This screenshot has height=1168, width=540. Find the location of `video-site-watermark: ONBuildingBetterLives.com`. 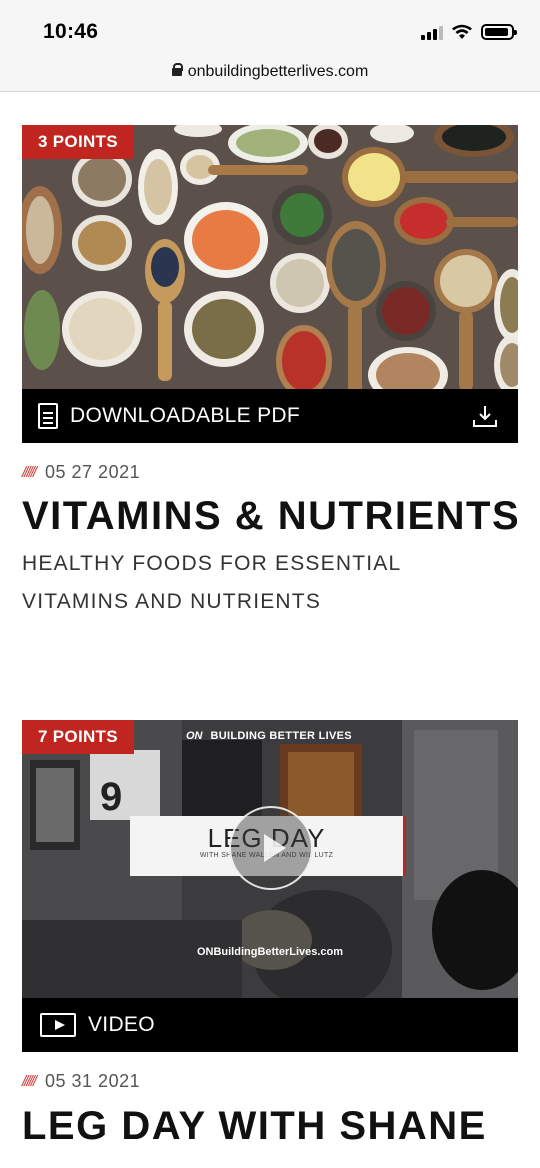

video-site-watermark: ONBuildingBetterLives.com is located at coordinates (270, 952).